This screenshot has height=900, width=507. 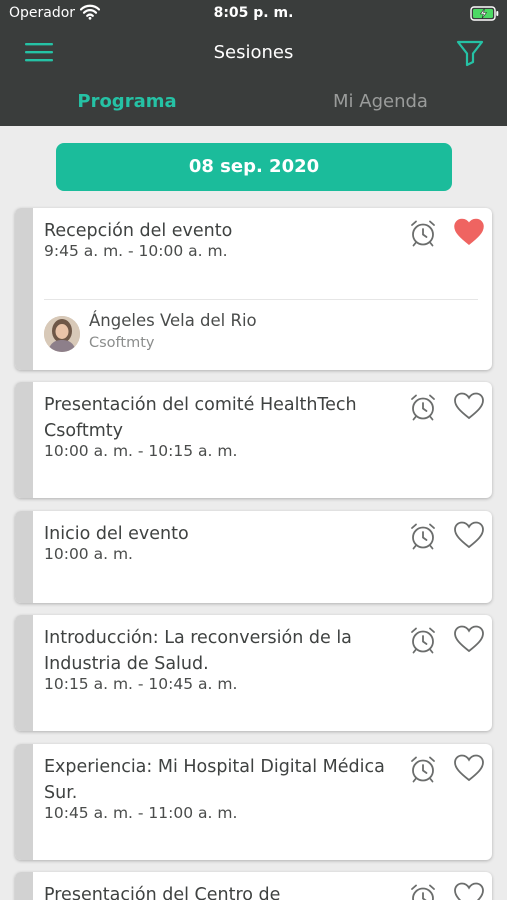 What do you see at coordinates (470, 53) in the screenshot?
I see `filter-icon` at bounding box center [470, 53].